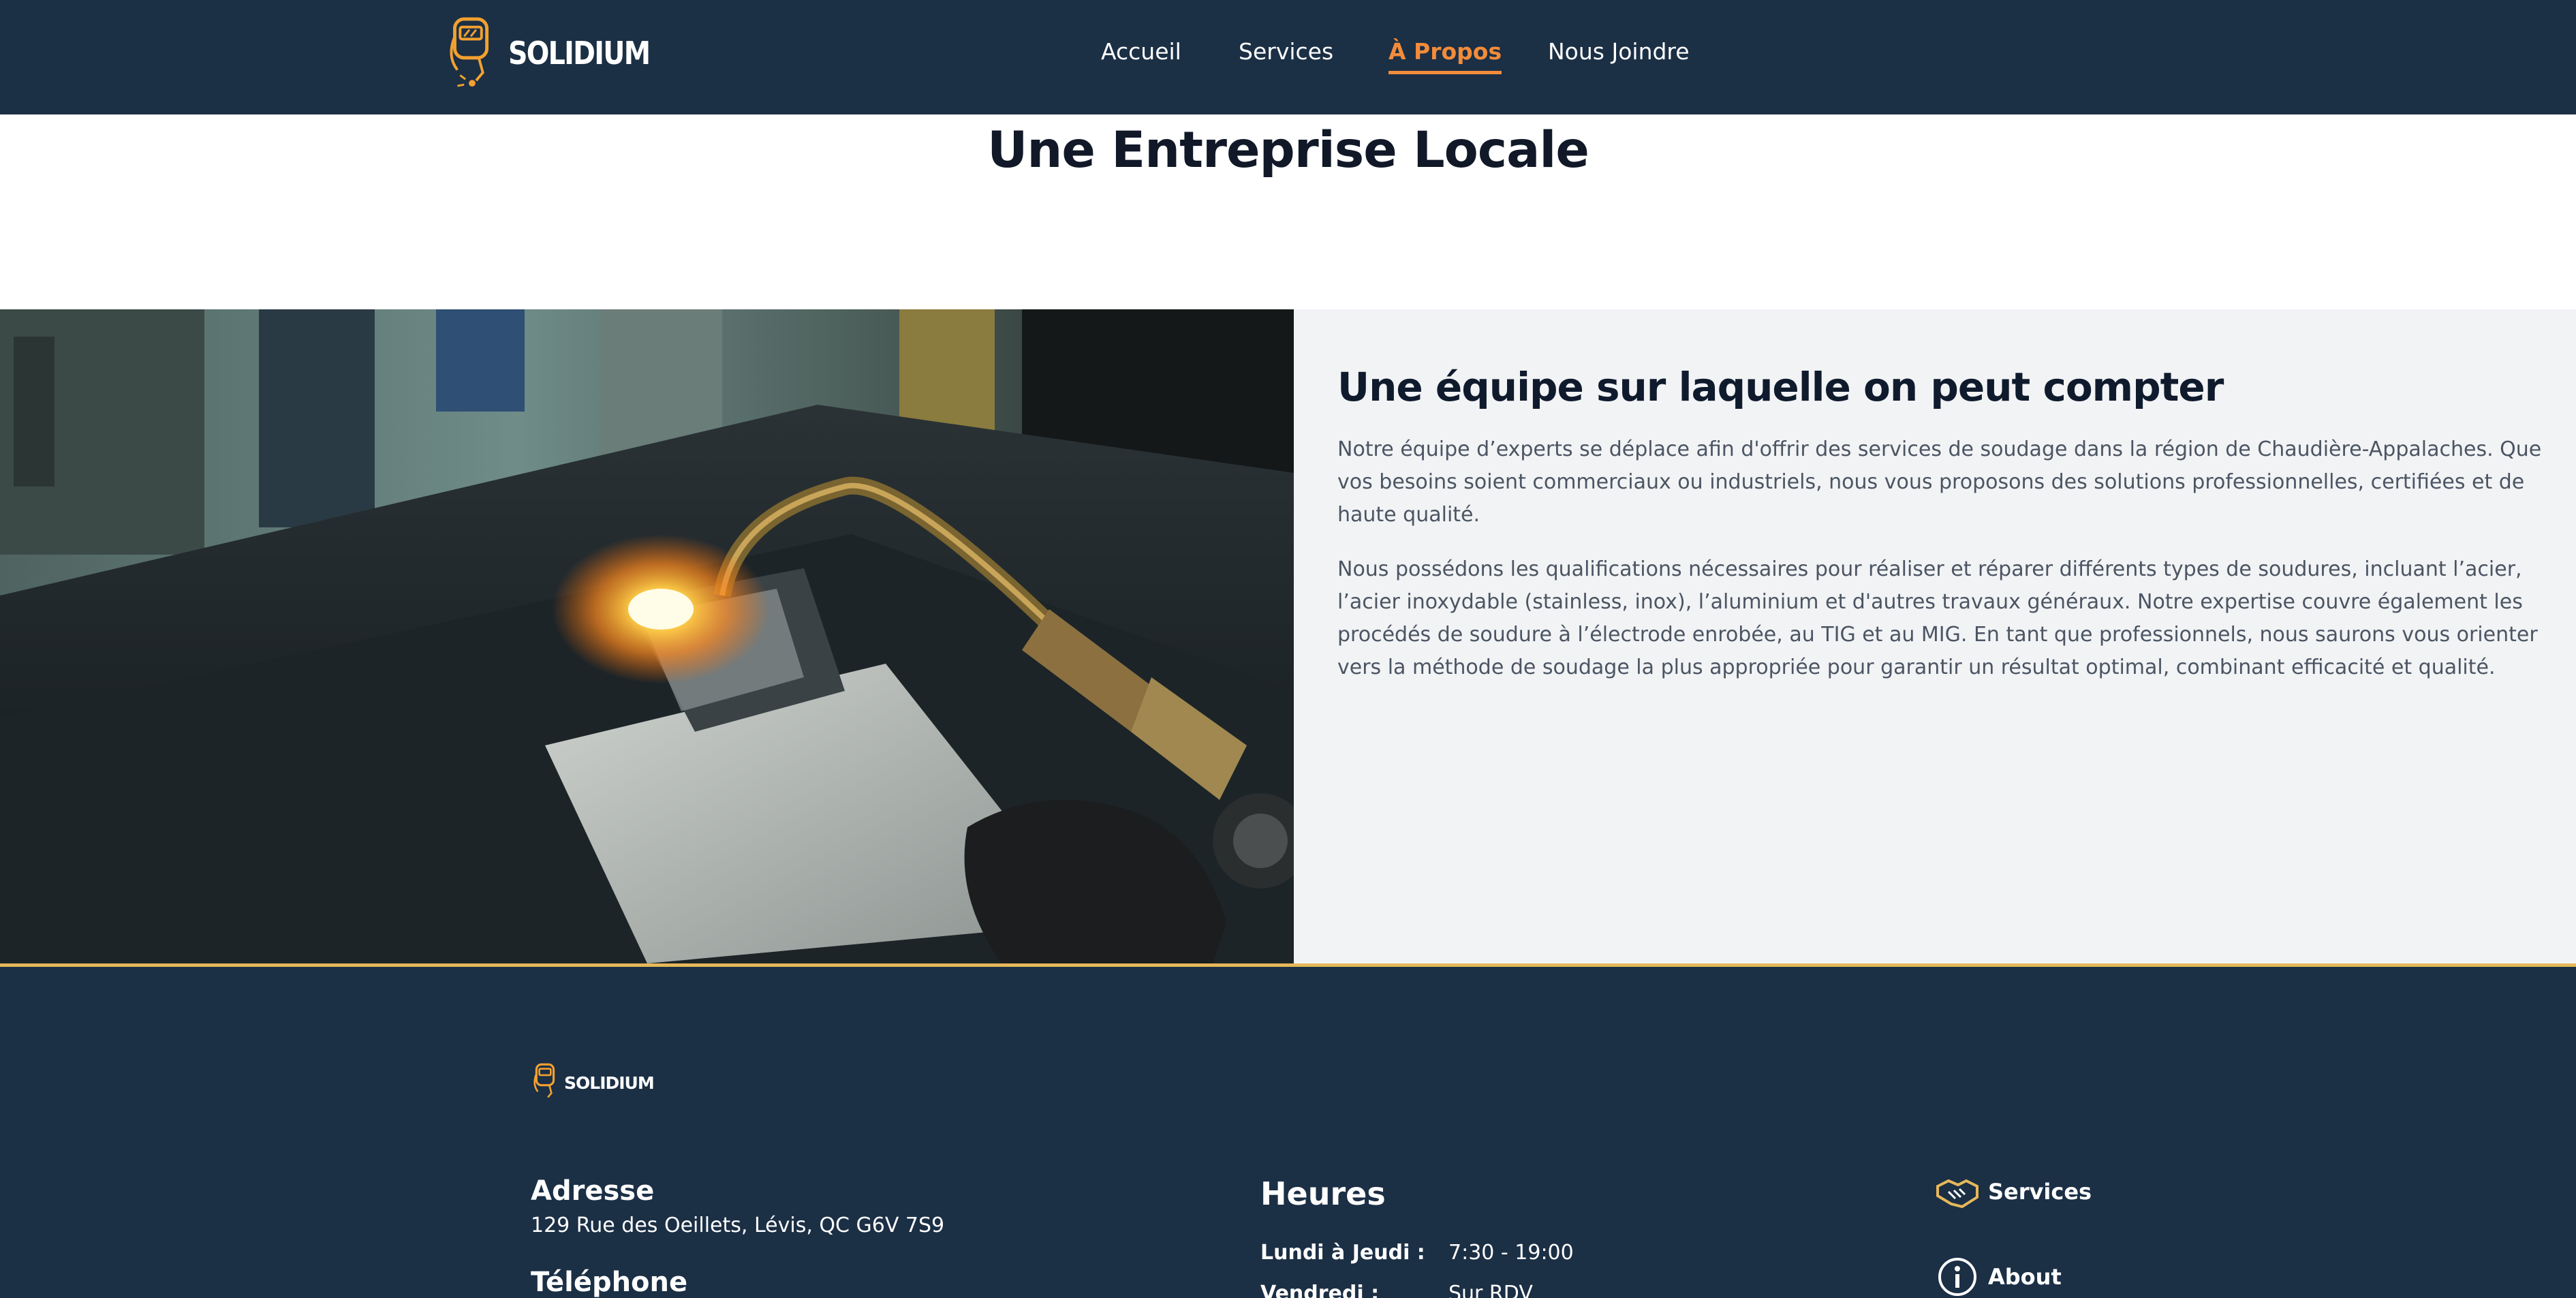 The image size is (2576, 1298). Describe the element at coordinates (1288, 150) in the screenshot. I see `page-title: Une Entreprise Locale` at that location.